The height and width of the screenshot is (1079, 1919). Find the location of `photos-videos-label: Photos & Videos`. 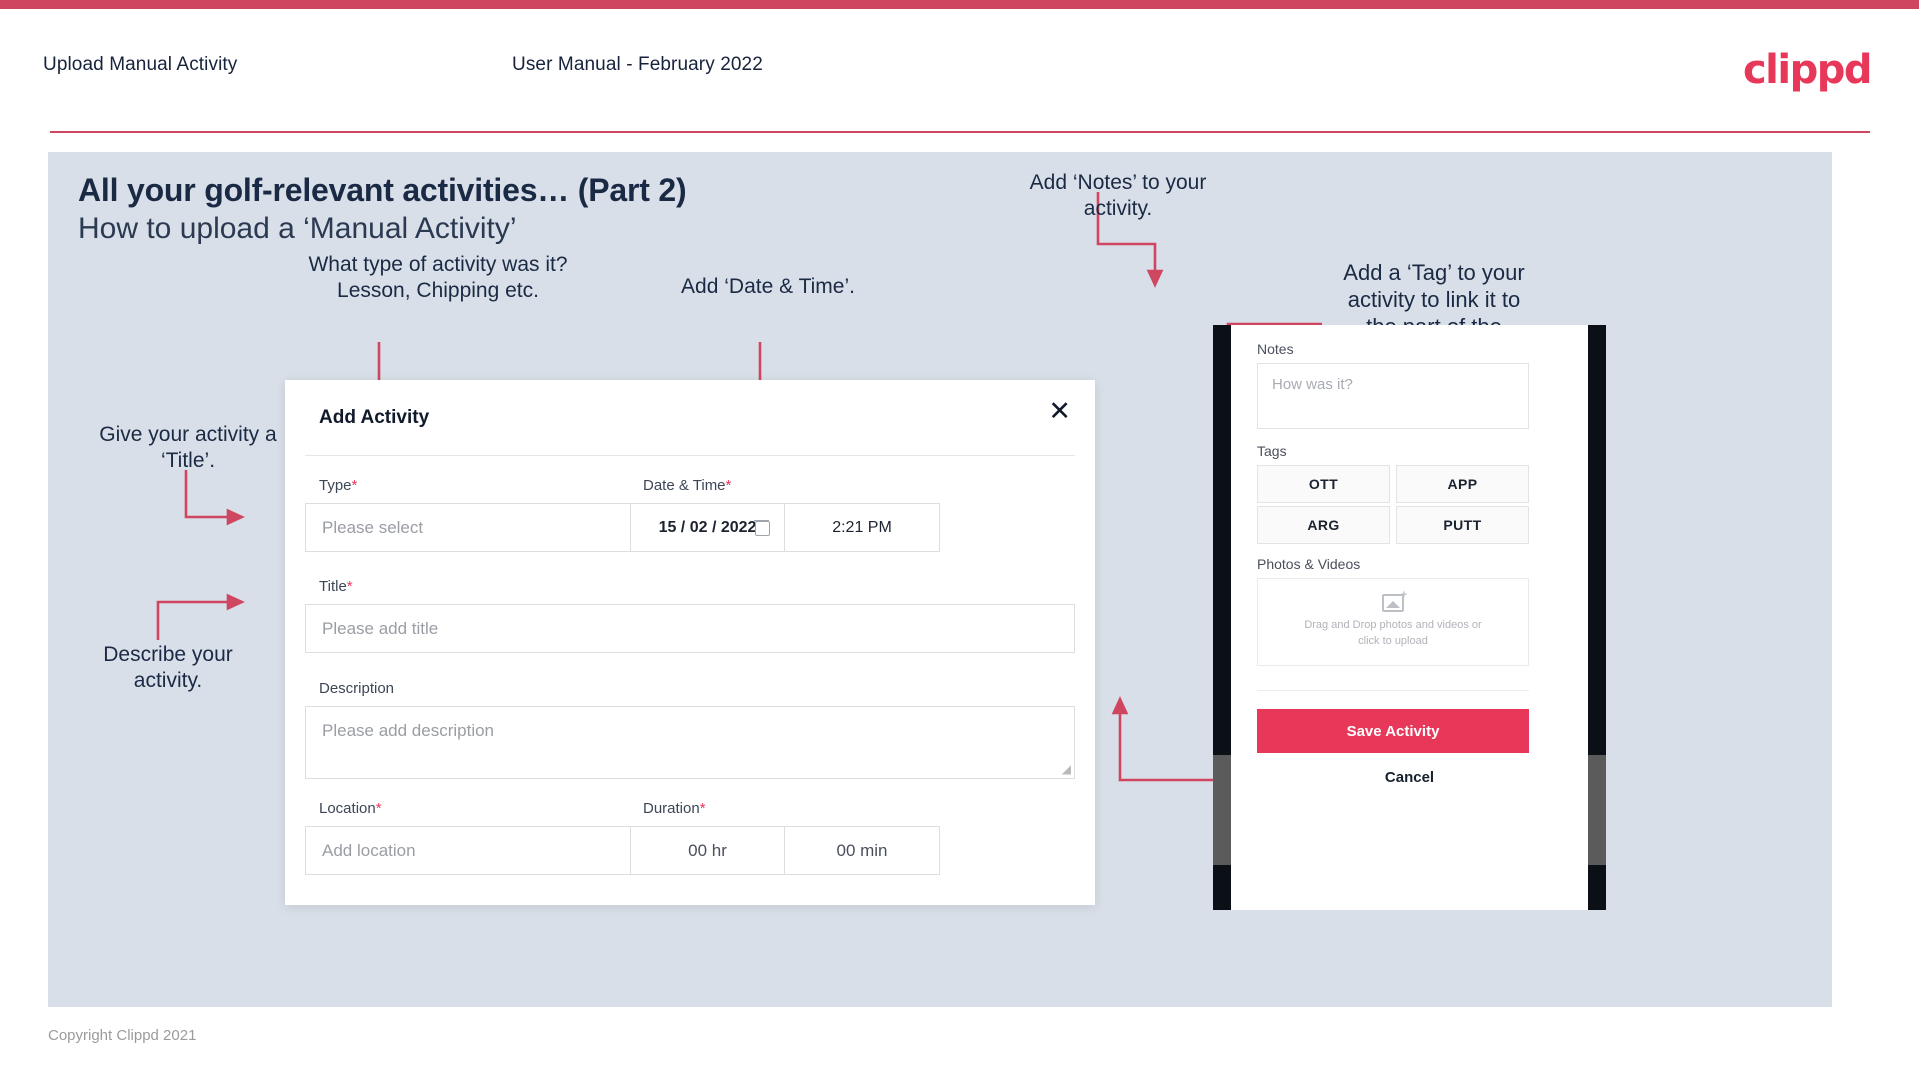

photos-videos-label: Photos & Videos is located at coordinates (1309, 564).